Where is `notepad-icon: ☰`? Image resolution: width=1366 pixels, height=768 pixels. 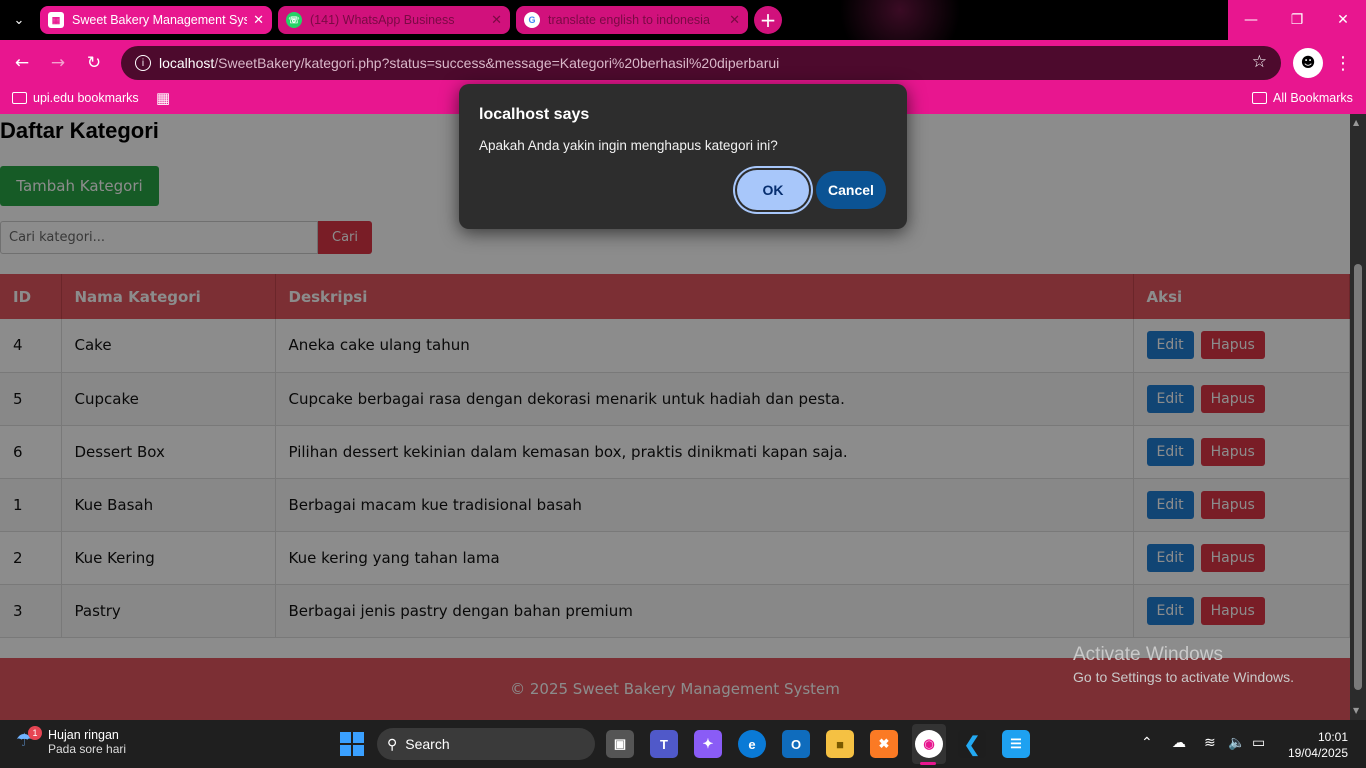 notepad-icon: ☰ is located at coordinates (1016, 744).